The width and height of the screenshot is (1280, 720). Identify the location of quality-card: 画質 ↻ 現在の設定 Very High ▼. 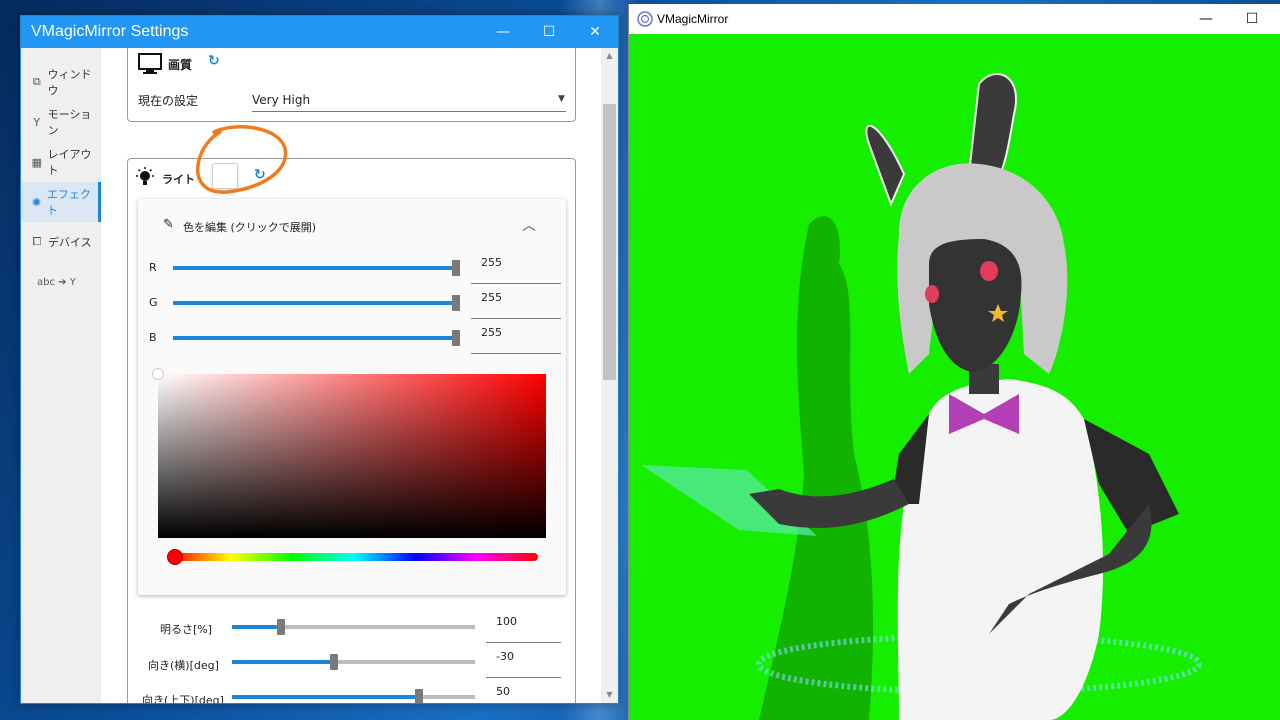
(351, 85).